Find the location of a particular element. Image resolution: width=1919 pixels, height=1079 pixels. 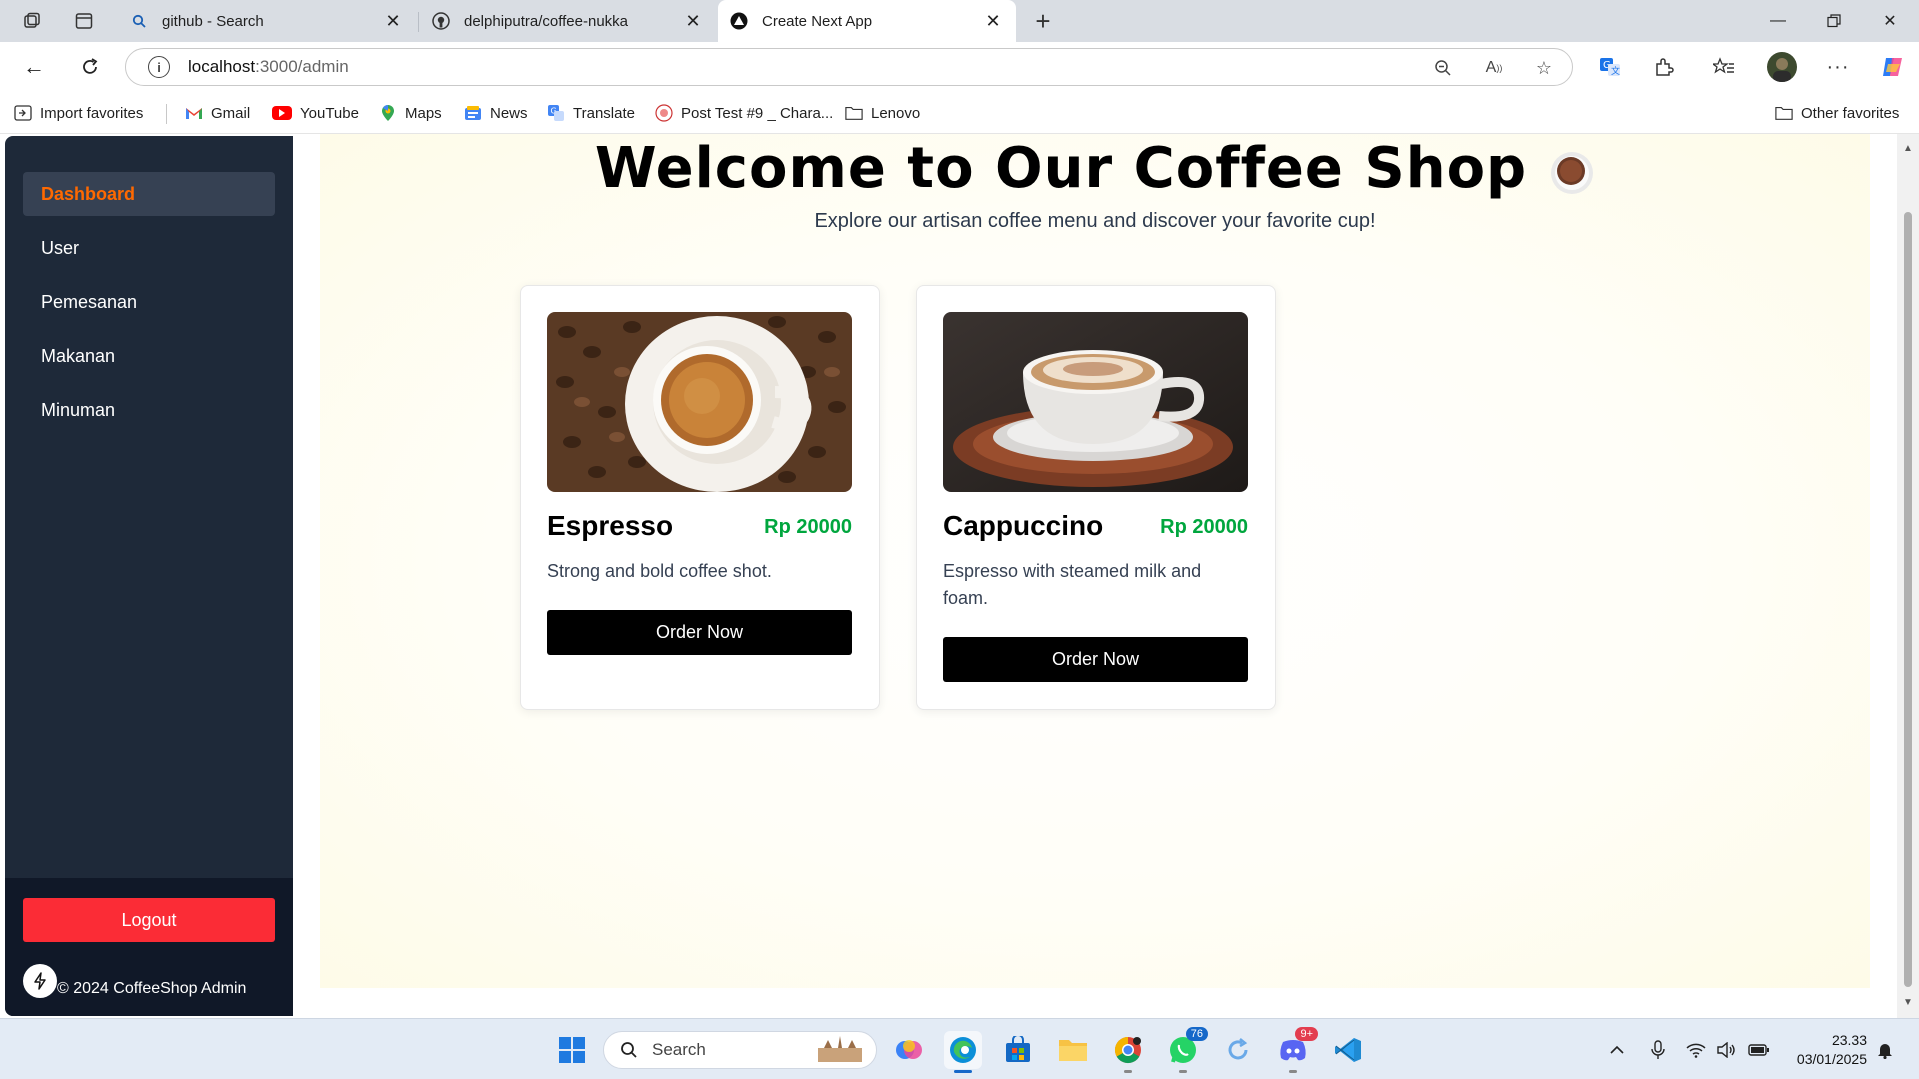

copilot-icon is located at coordinates (1893, 67).